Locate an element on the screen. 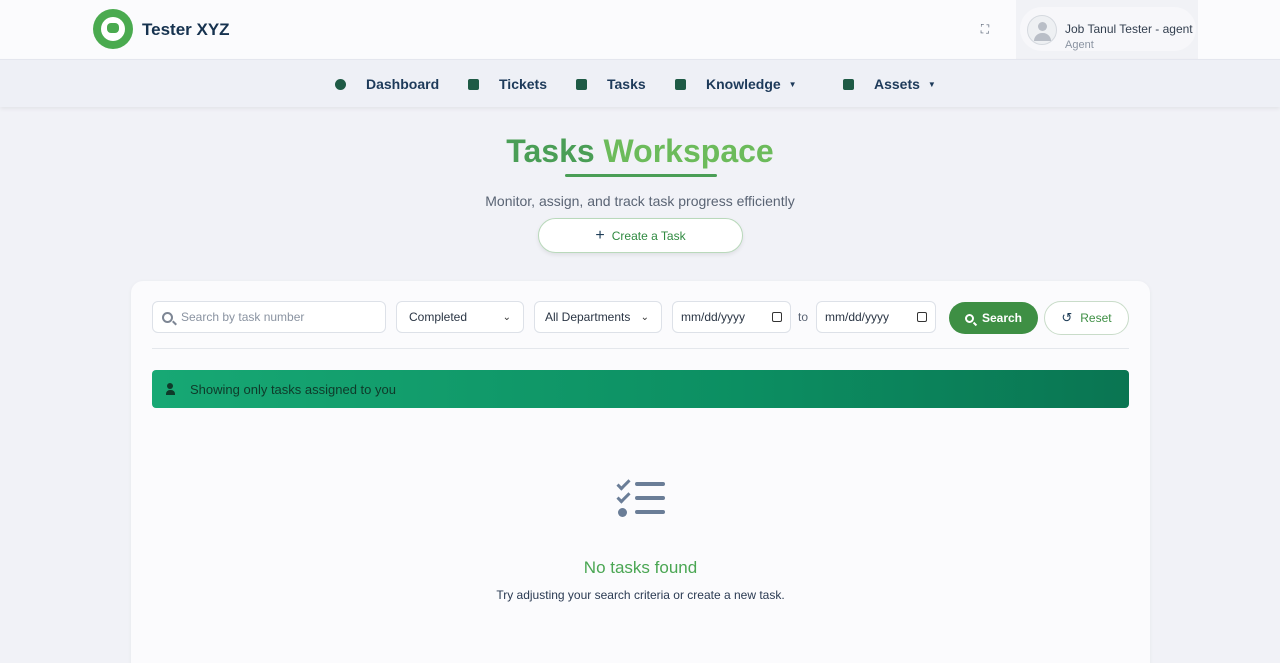 The image size is (1280, 663). ticket-icon is located at coordinates (473, 84).